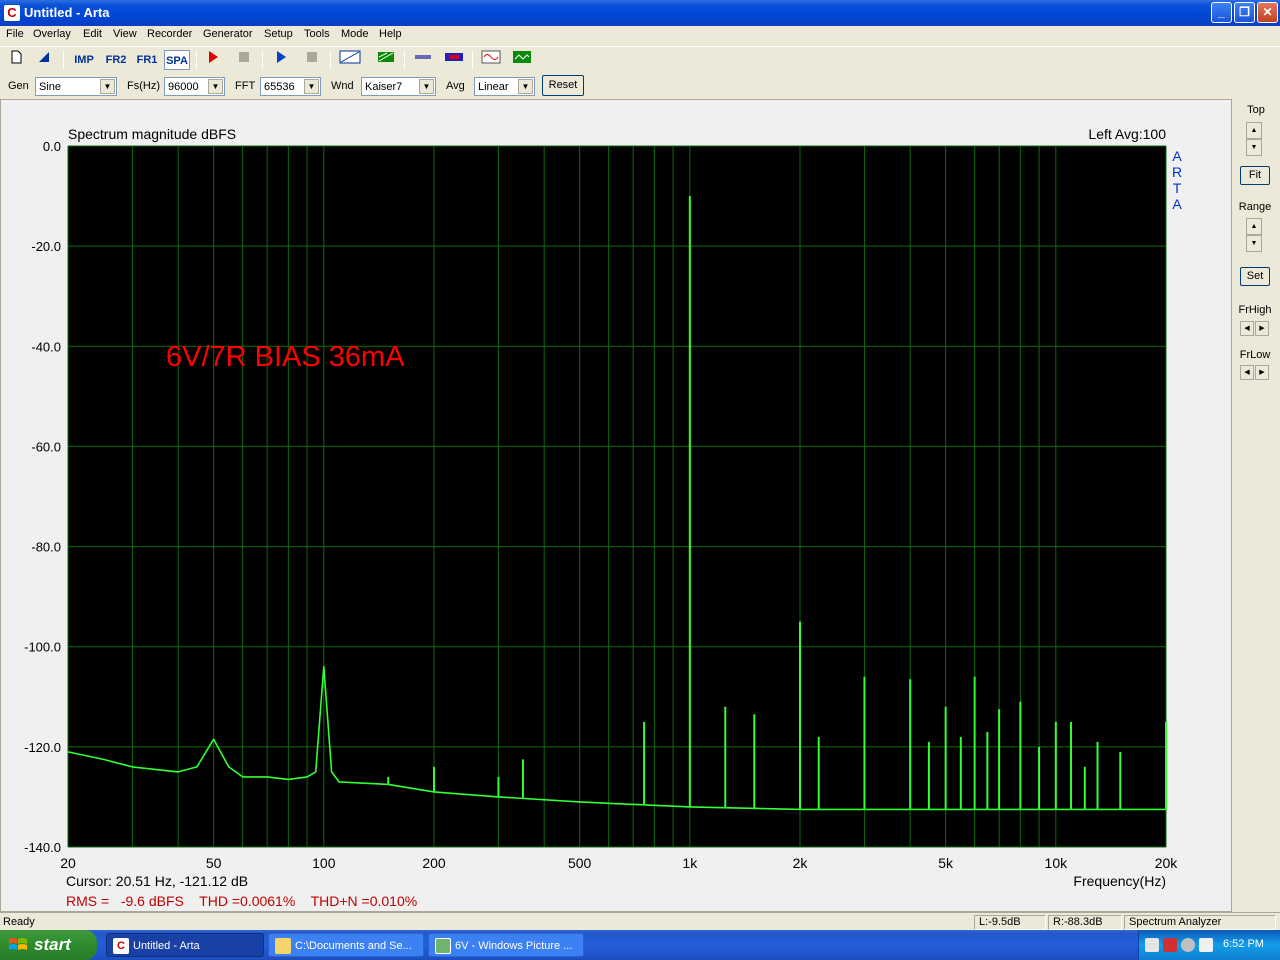  Describe the element at coordinates (1247, 328) in the screenshot. I see `frhigh-left-icon: ◀` at that location.